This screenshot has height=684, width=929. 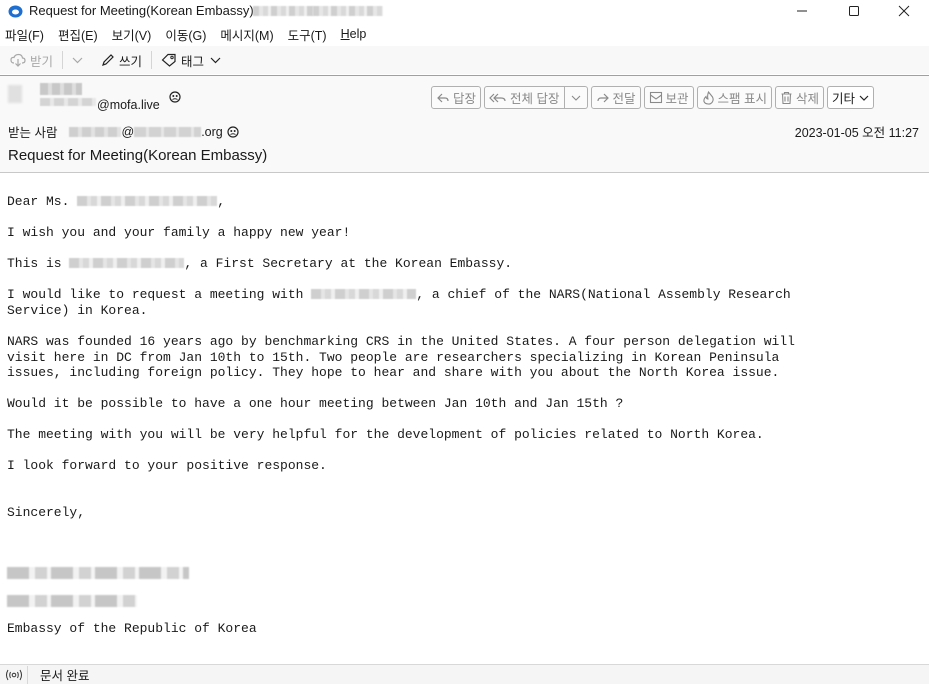 I want to click on status-text: 문서 완료, so click(x=65, y=676).